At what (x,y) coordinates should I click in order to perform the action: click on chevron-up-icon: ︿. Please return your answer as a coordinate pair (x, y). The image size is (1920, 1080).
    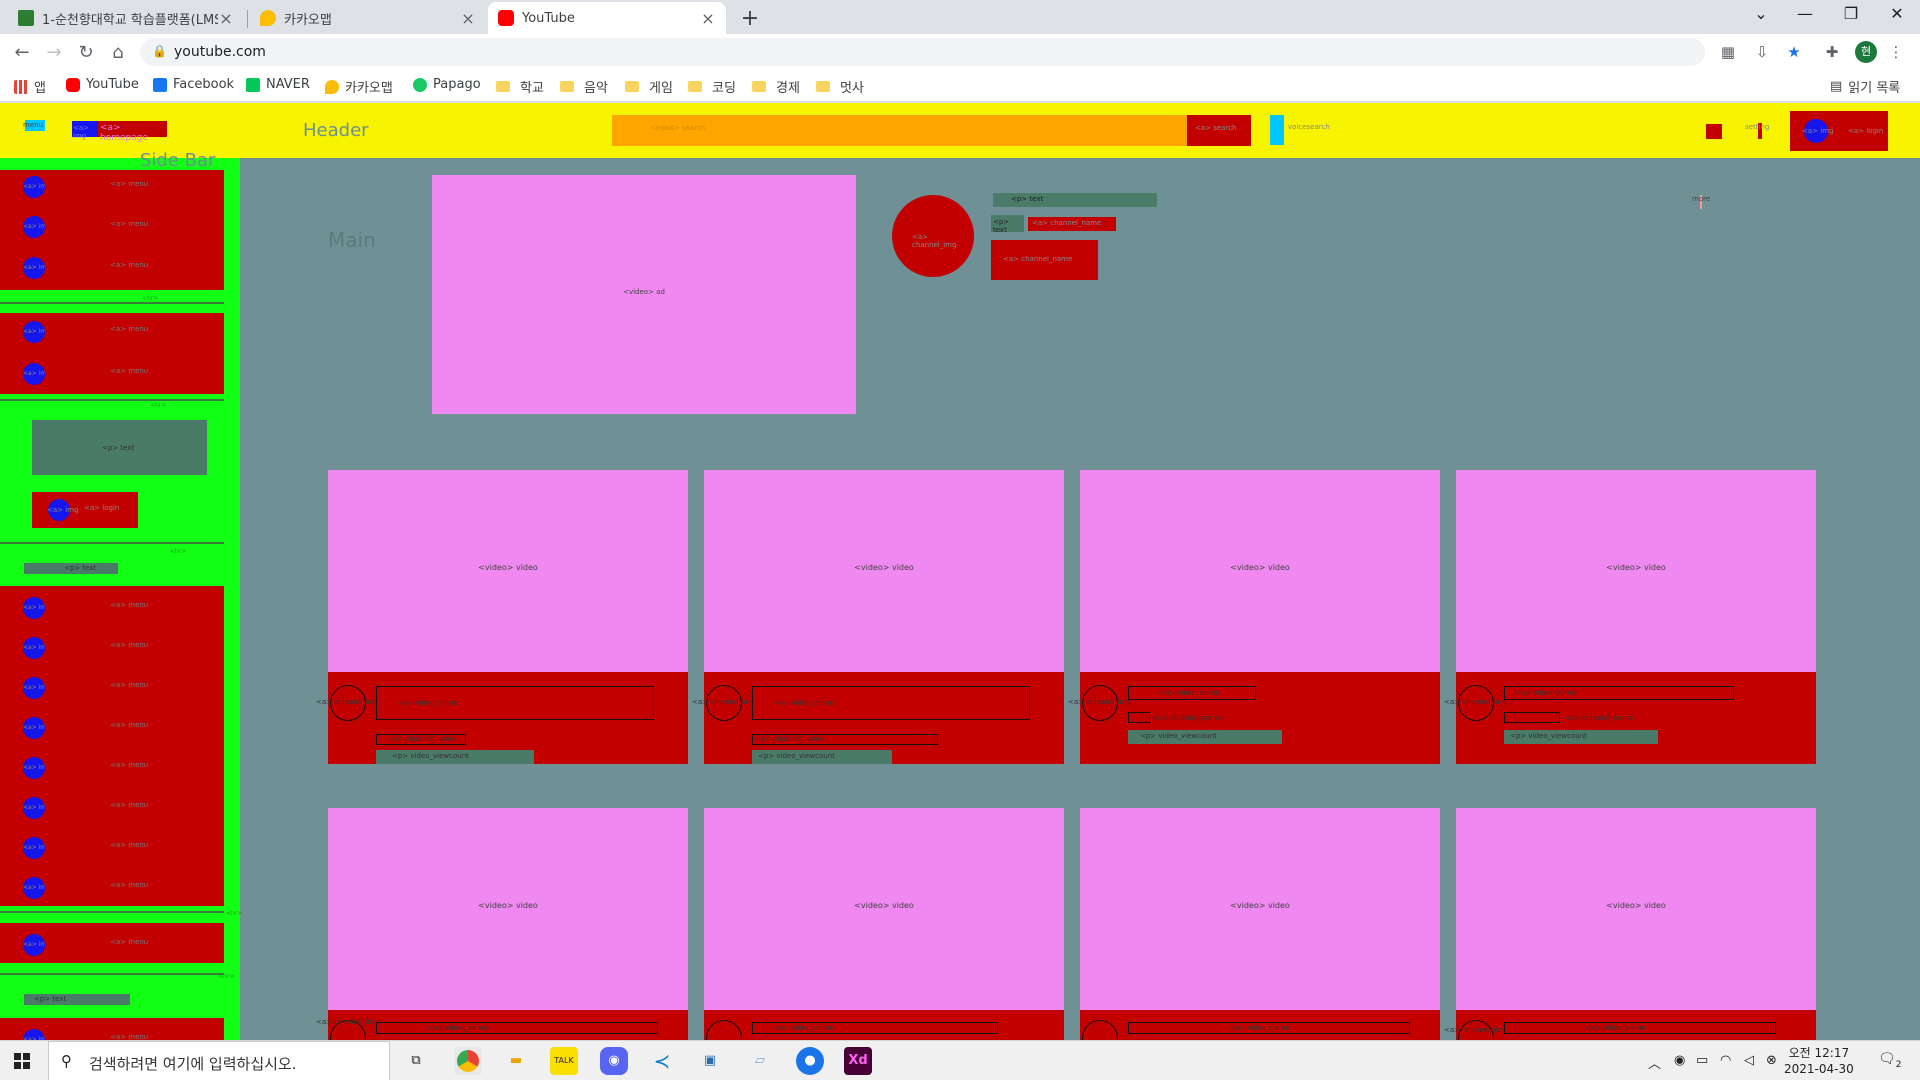
    Looking at the image, I should click on (1654, 1062).